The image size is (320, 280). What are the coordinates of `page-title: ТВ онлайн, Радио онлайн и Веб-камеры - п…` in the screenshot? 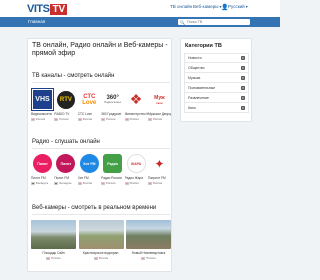 It's located at (100, 49).